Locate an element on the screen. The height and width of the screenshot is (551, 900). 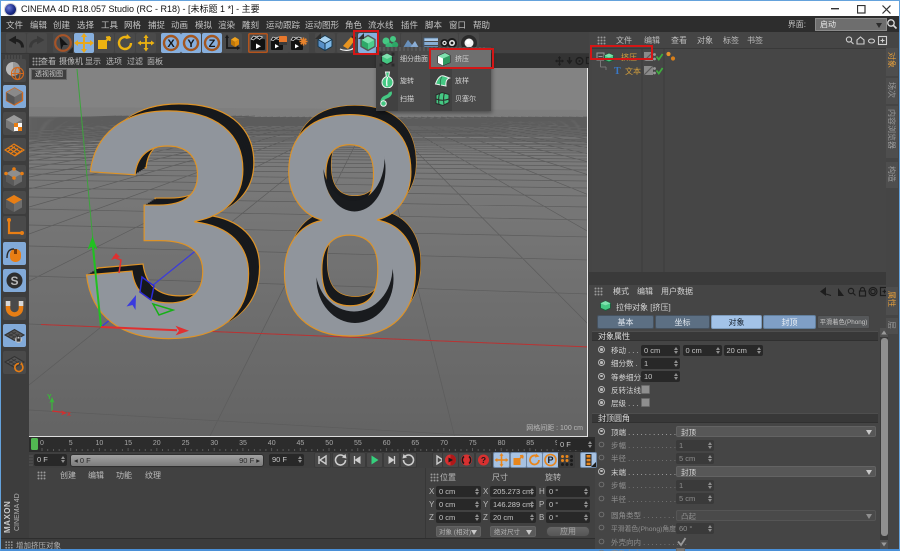
svg-text: Z is located at coordinates (211, 44).